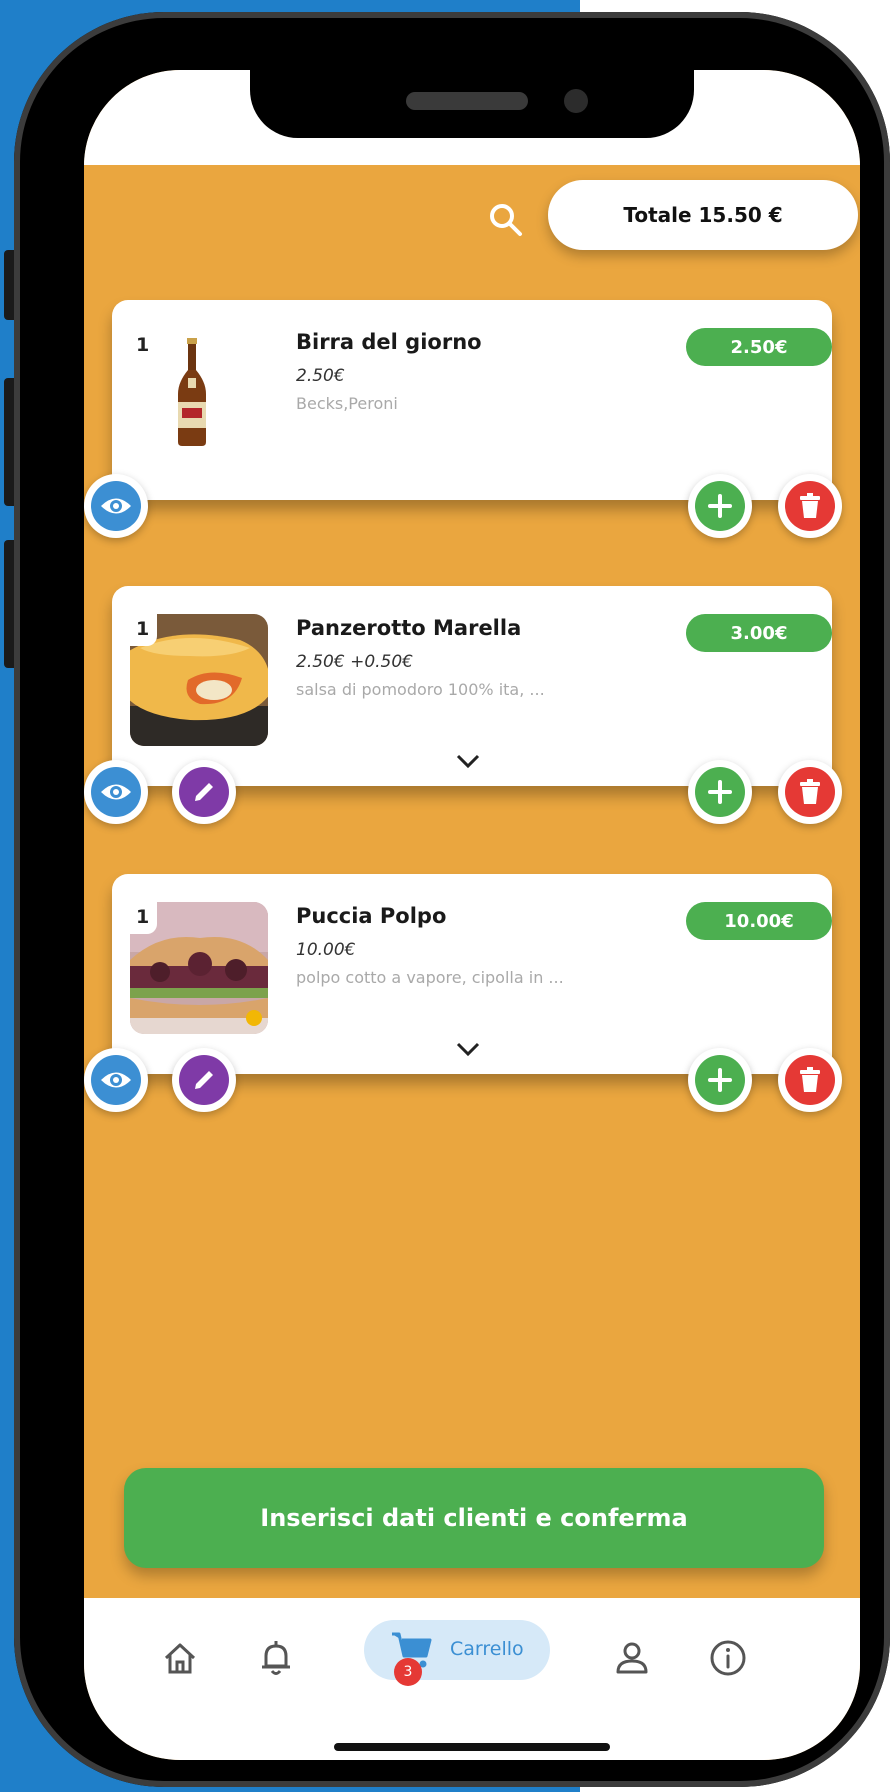  Describe the element at coordinates (759, 633) in the screenshot. I see `item-total-badge: 3.00€` at that location.